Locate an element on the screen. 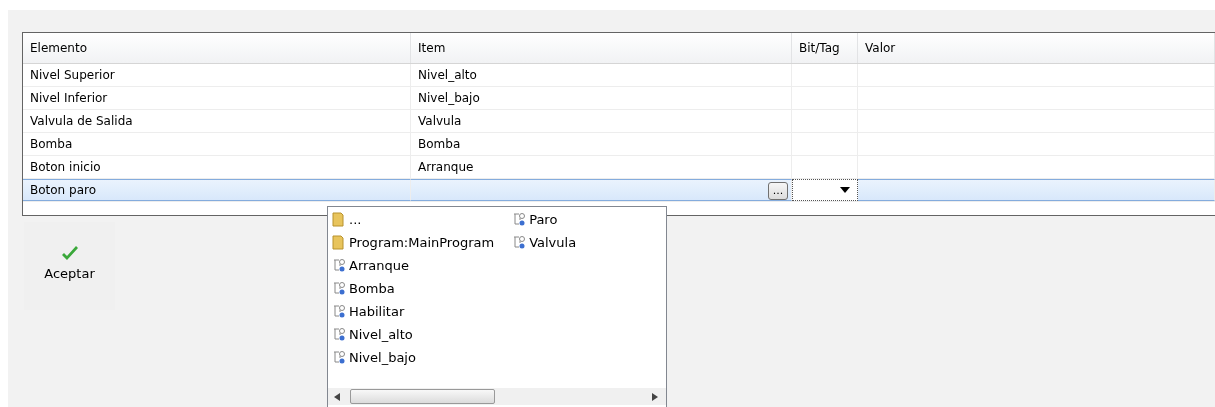  horizontal-scrollbar is located at coordinates (497, 396).